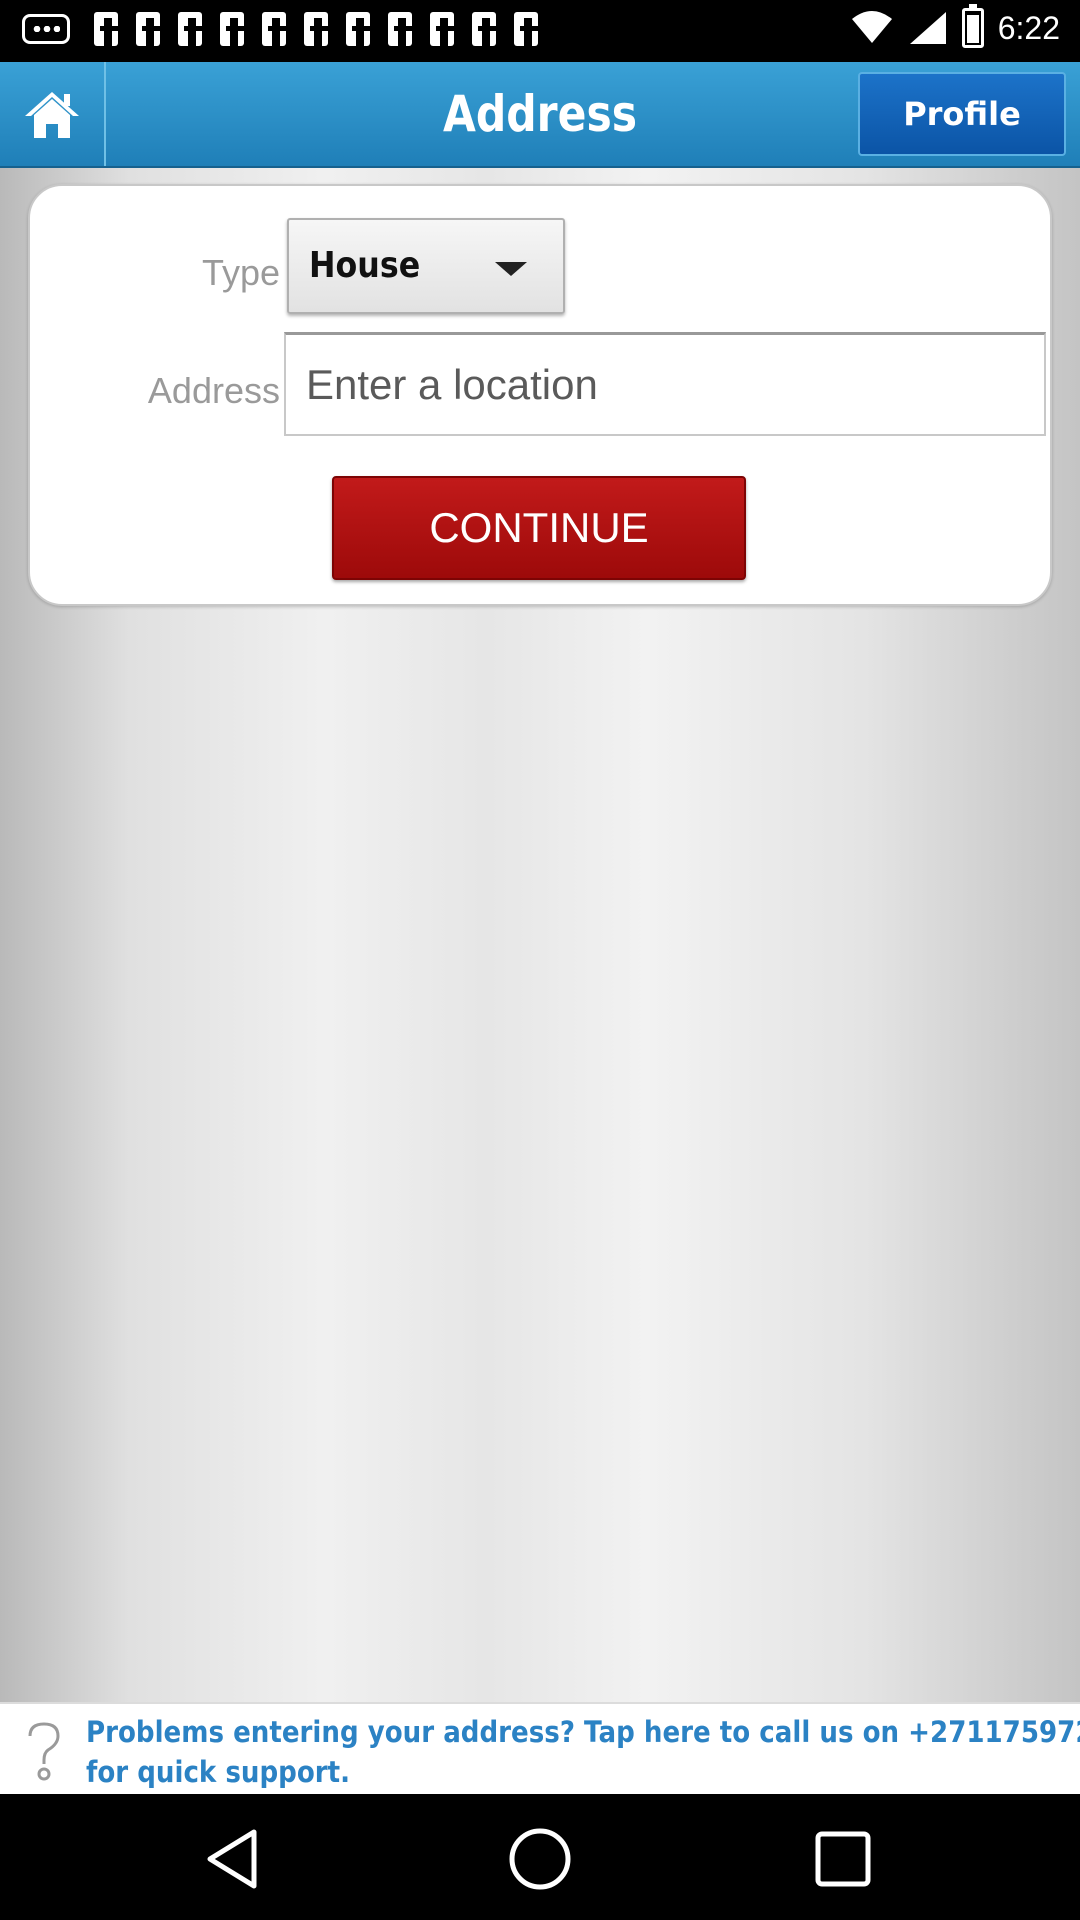  I want to click on home-nav-icon, so click(540, 1859).